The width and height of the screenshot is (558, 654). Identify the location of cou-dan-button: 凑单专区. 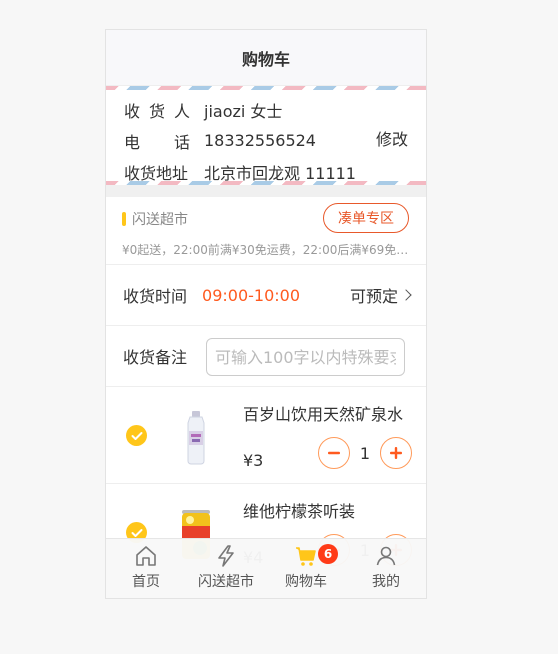
(366, 218).